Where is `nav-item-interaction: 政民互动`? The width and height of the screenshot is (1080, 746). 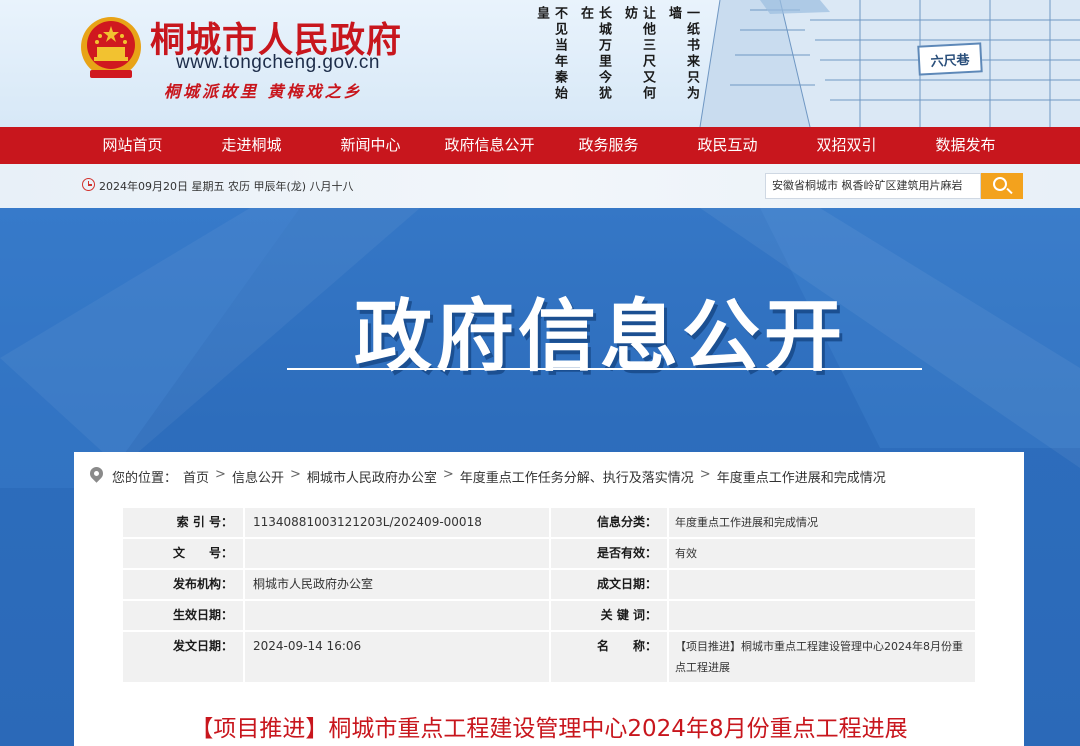
nav-item-interaction: 政民互动 is located at coordinates (727, 145).